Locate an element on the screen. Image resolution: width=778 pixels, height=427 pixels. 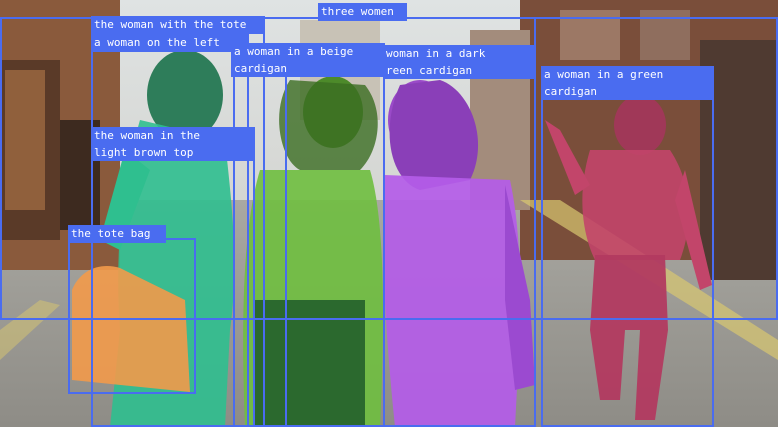
label-dark: woman in a dark reen cardigan is located at coordinates (459, 62).